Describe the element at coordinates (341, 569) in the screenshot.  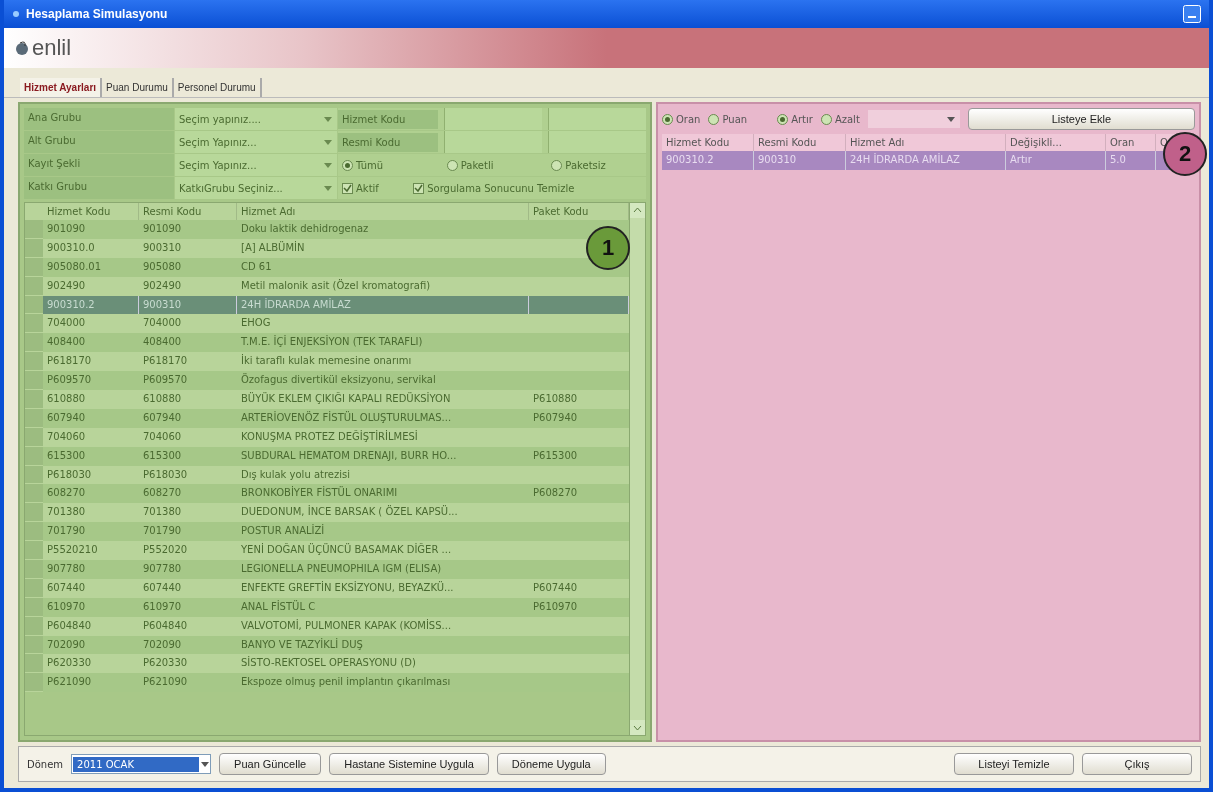
I see `table-cell-text: LEGIONELLA PNEUMOPHILA IGM (ELISA)` at that location.